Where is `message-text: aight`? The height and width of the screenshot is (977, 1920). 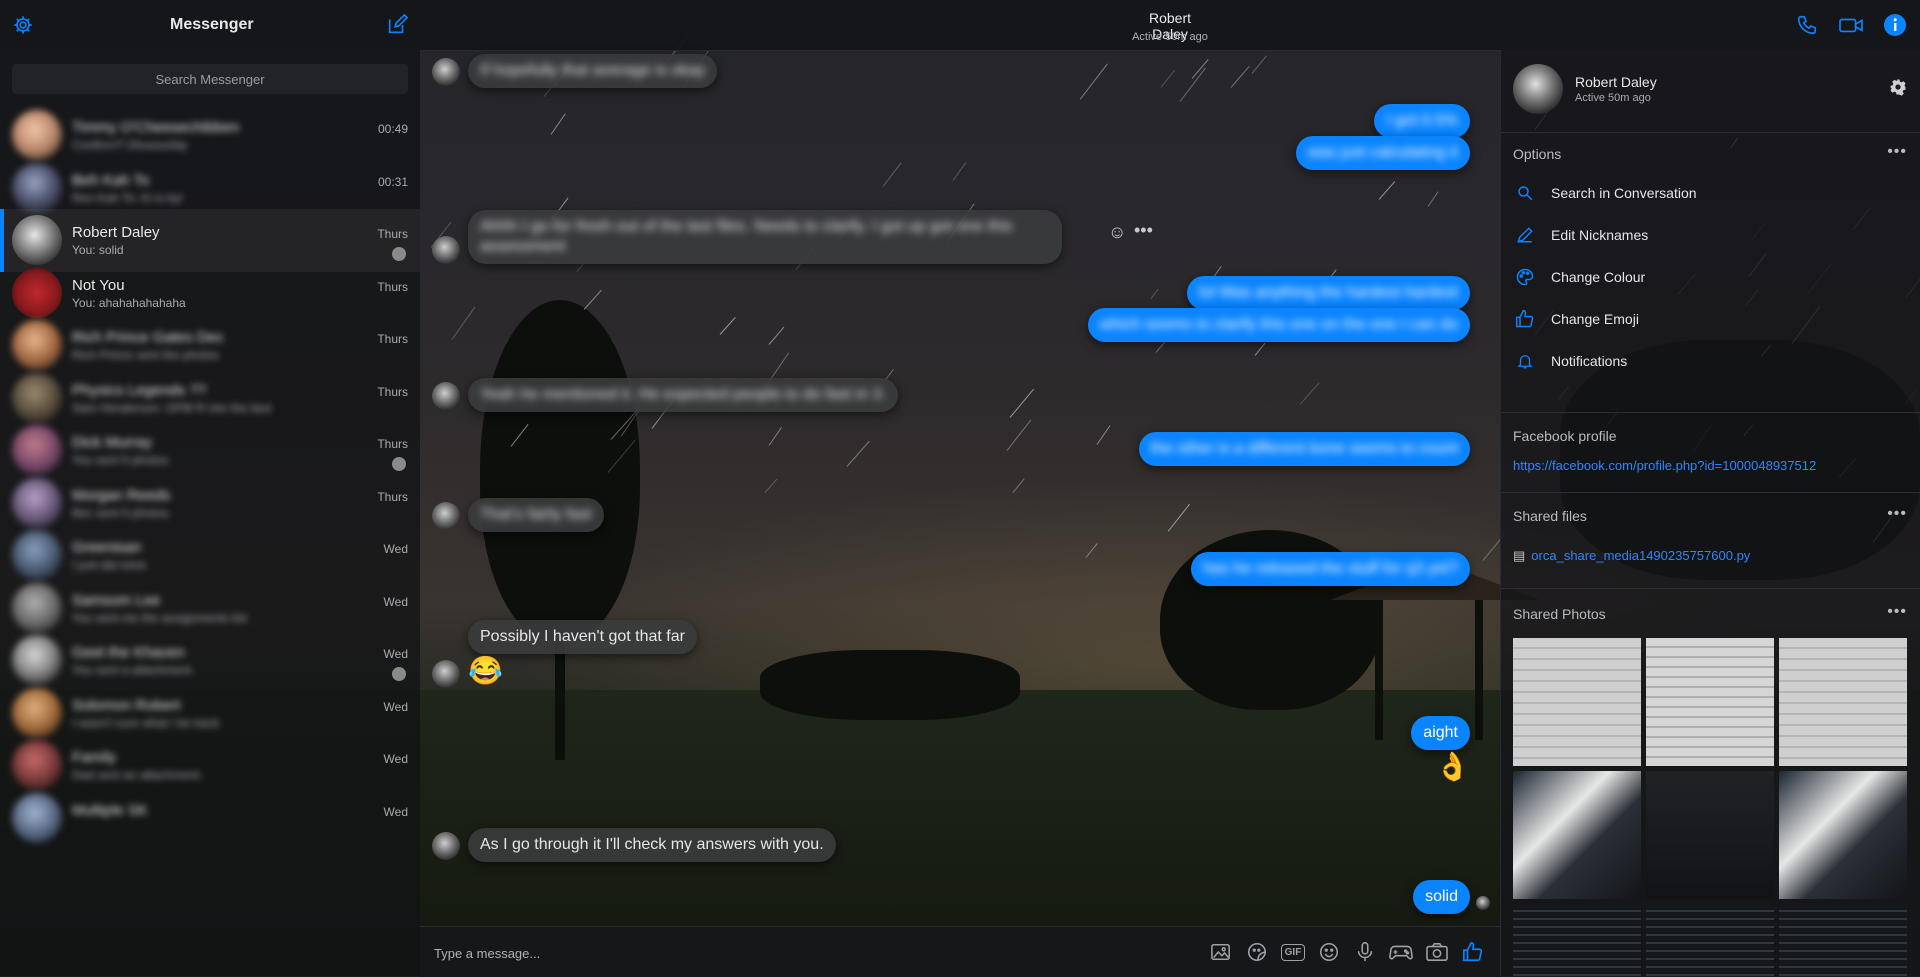 message-text: aight is located at coordinates (1440, 732).